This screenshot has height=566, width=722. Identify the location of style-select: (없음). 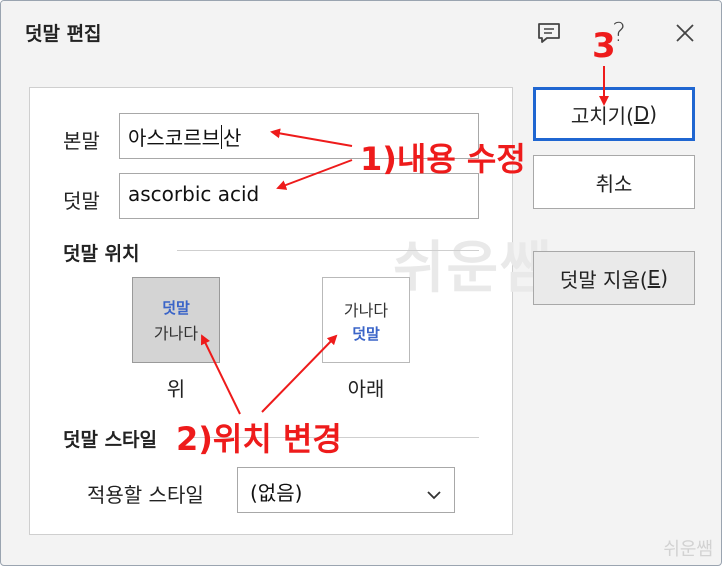
(346, 490).